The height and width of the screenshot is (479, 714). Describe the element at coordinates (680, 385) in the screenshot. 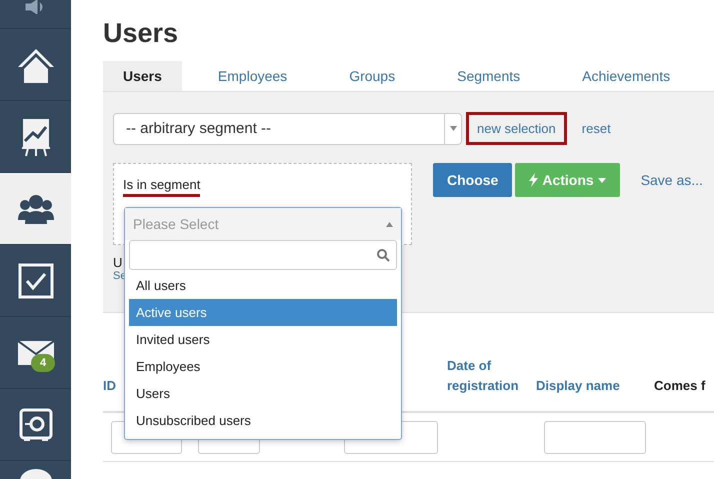

I see `column-header: Comes f` at that location.